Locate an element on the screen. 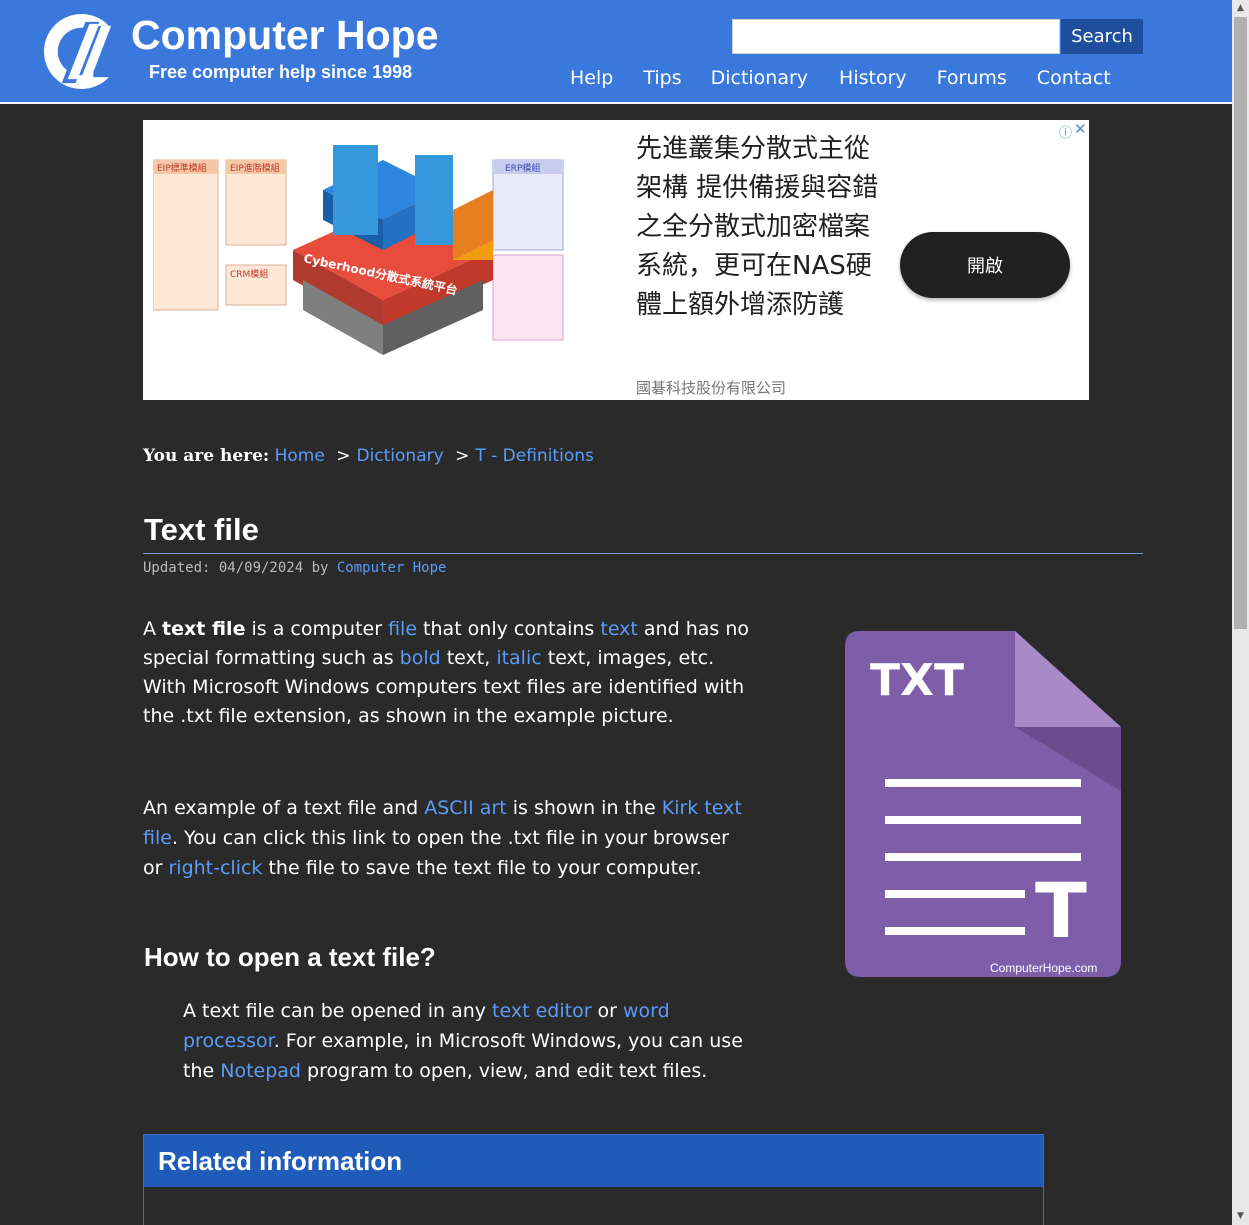 The width and height of the screenshot is (1249, 1225). nav-history: History is located at coordinates (873, 78).